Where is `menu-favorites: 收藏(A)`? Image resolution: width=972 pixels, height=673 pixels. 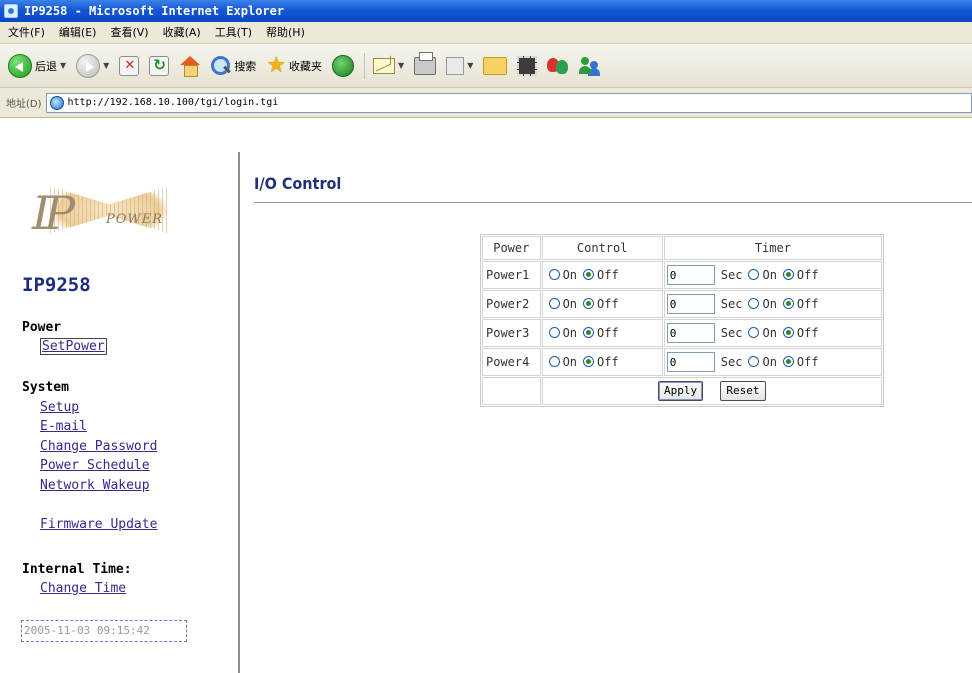 menu-favorites: 收藏(A) is located at coordinates (182, 32).